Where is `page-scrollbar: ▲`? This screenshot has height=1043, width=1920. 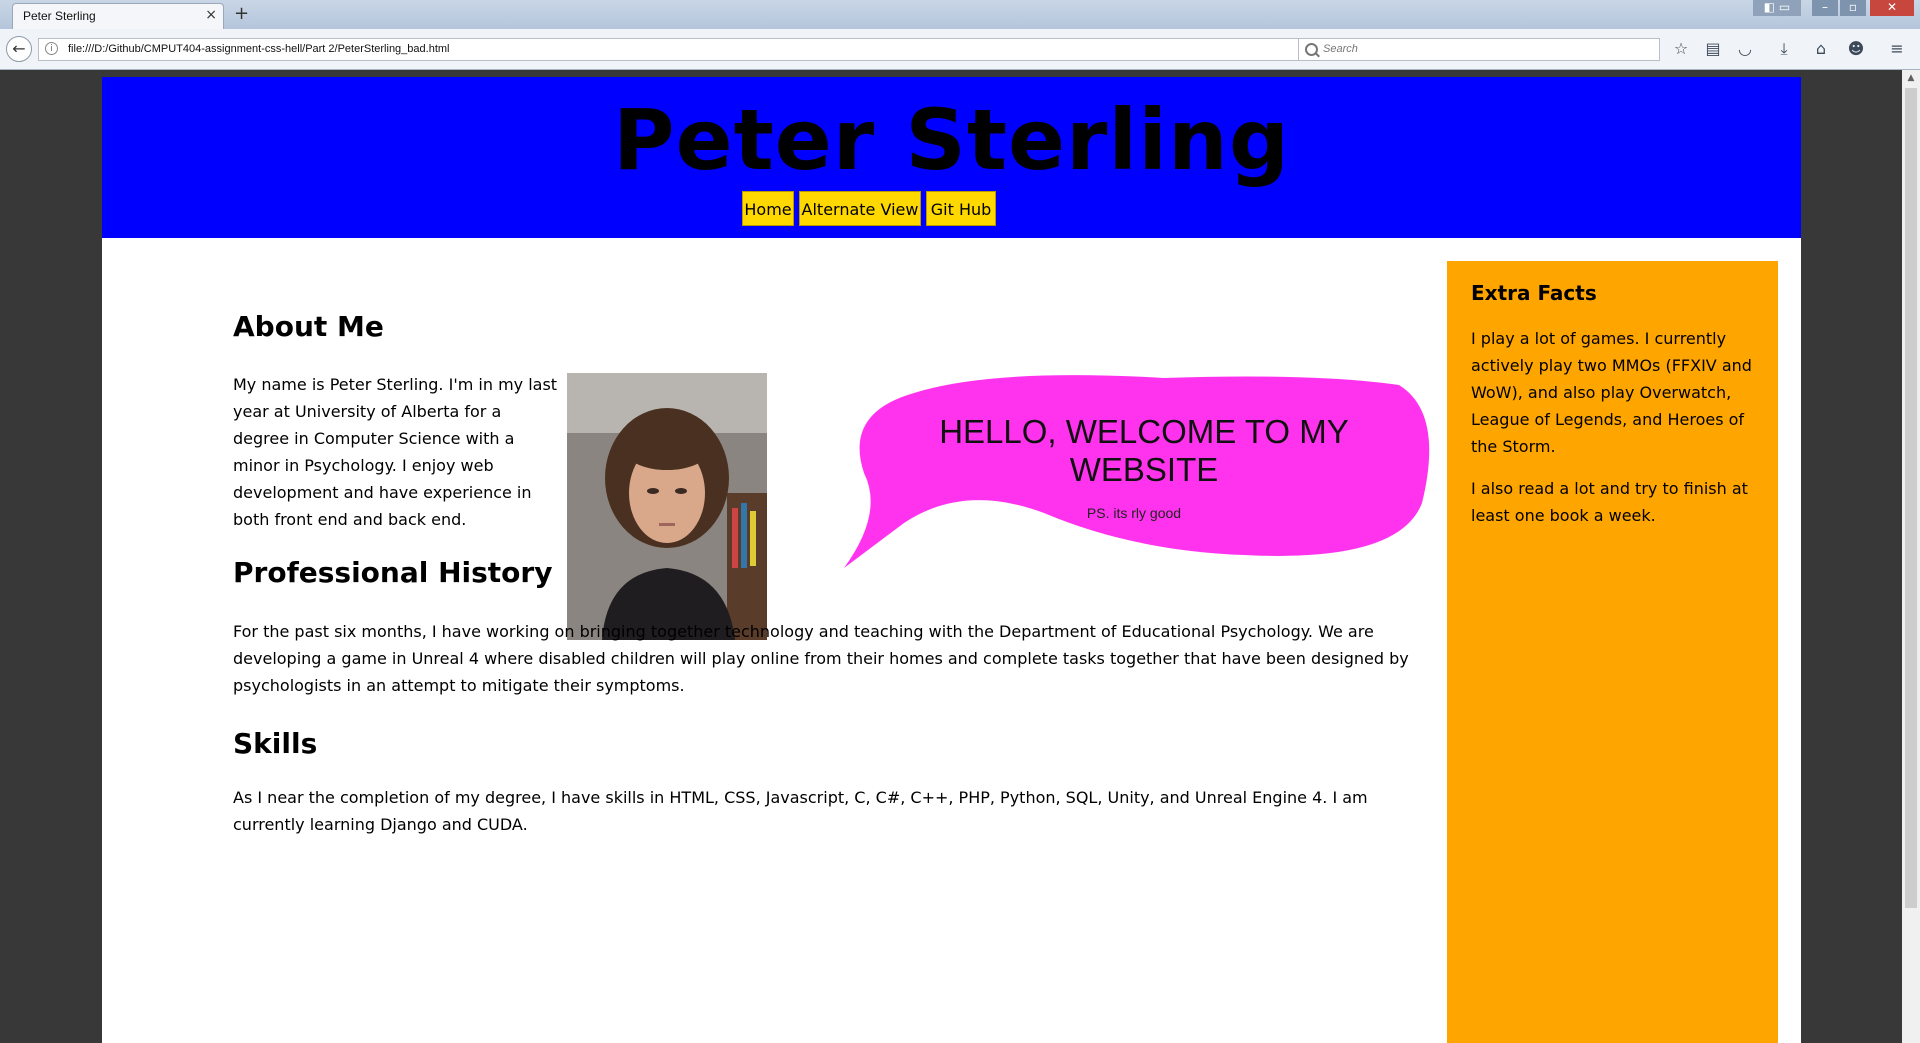 page-scrollbar: ▲ is located at coordinates (1911, 556).